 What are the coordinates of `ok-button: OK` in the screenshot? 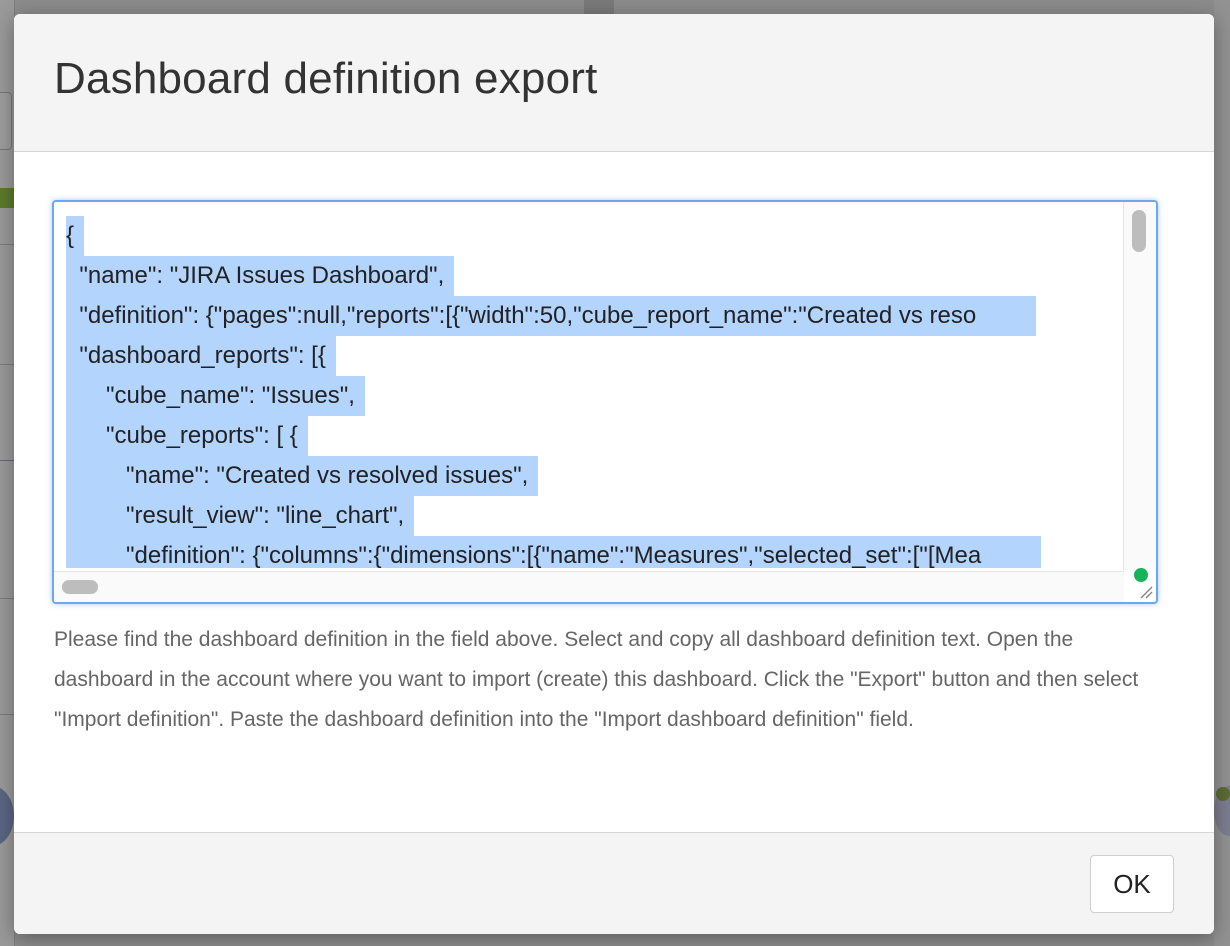 It's located at (1132, 884).